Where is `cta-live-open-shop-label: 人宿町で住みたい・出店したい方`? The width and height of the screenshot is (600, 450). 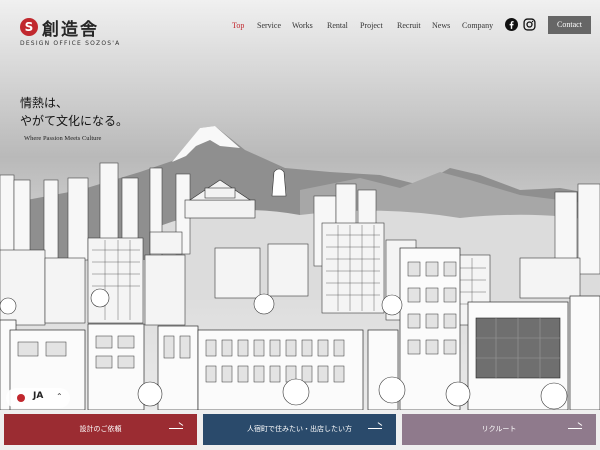 cta-live-open-shop-label: 人宿町で住みたい・出店したい方 is located at coordinates (299, 429).